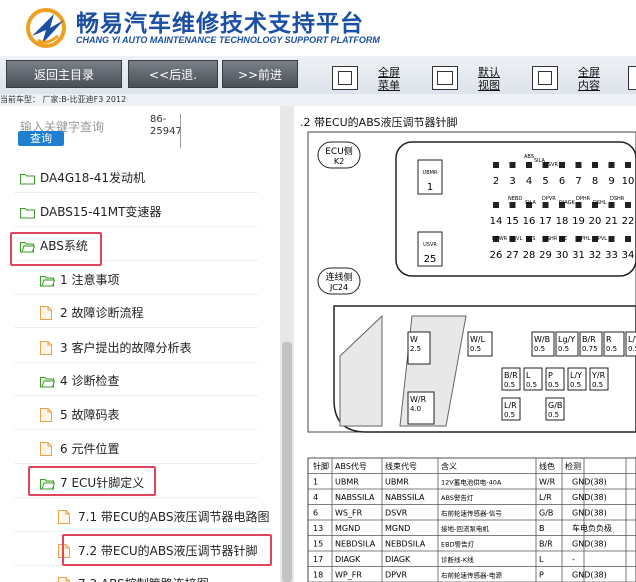 This screenshot has width=636, height=582. Describe the element at coordinates (598, 375) in the screenshot. I see `harness-cell-color: Y/R` at that location.